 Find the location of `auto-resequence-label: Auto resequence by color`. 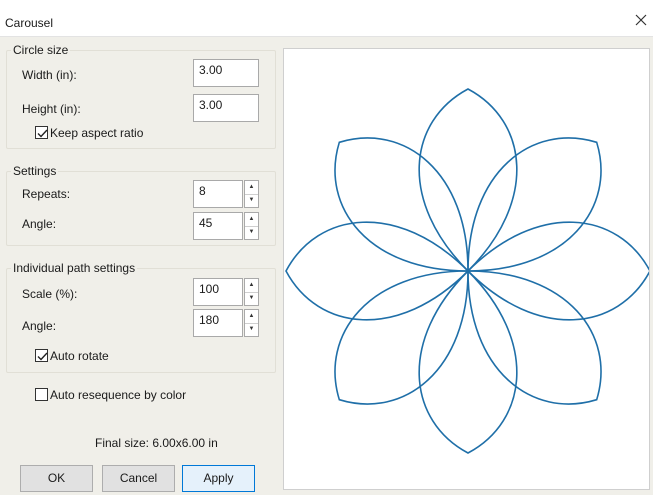

auto-resequence-label: Auto resequence by color is located at coordinates (118, 395).